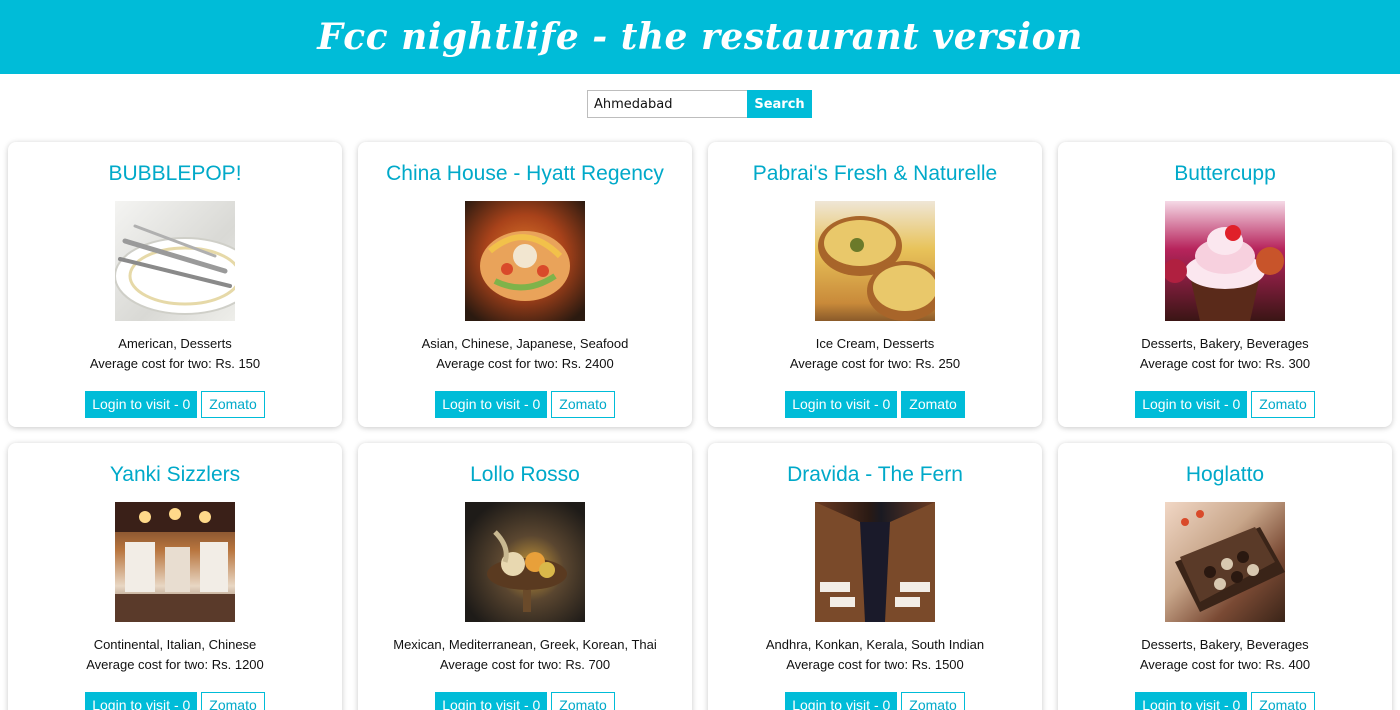 The height and width of the screenshot is (710, 1400). I want to click on restaurant-cost: Average cost for two: Rs. 700, so click(525, 664).